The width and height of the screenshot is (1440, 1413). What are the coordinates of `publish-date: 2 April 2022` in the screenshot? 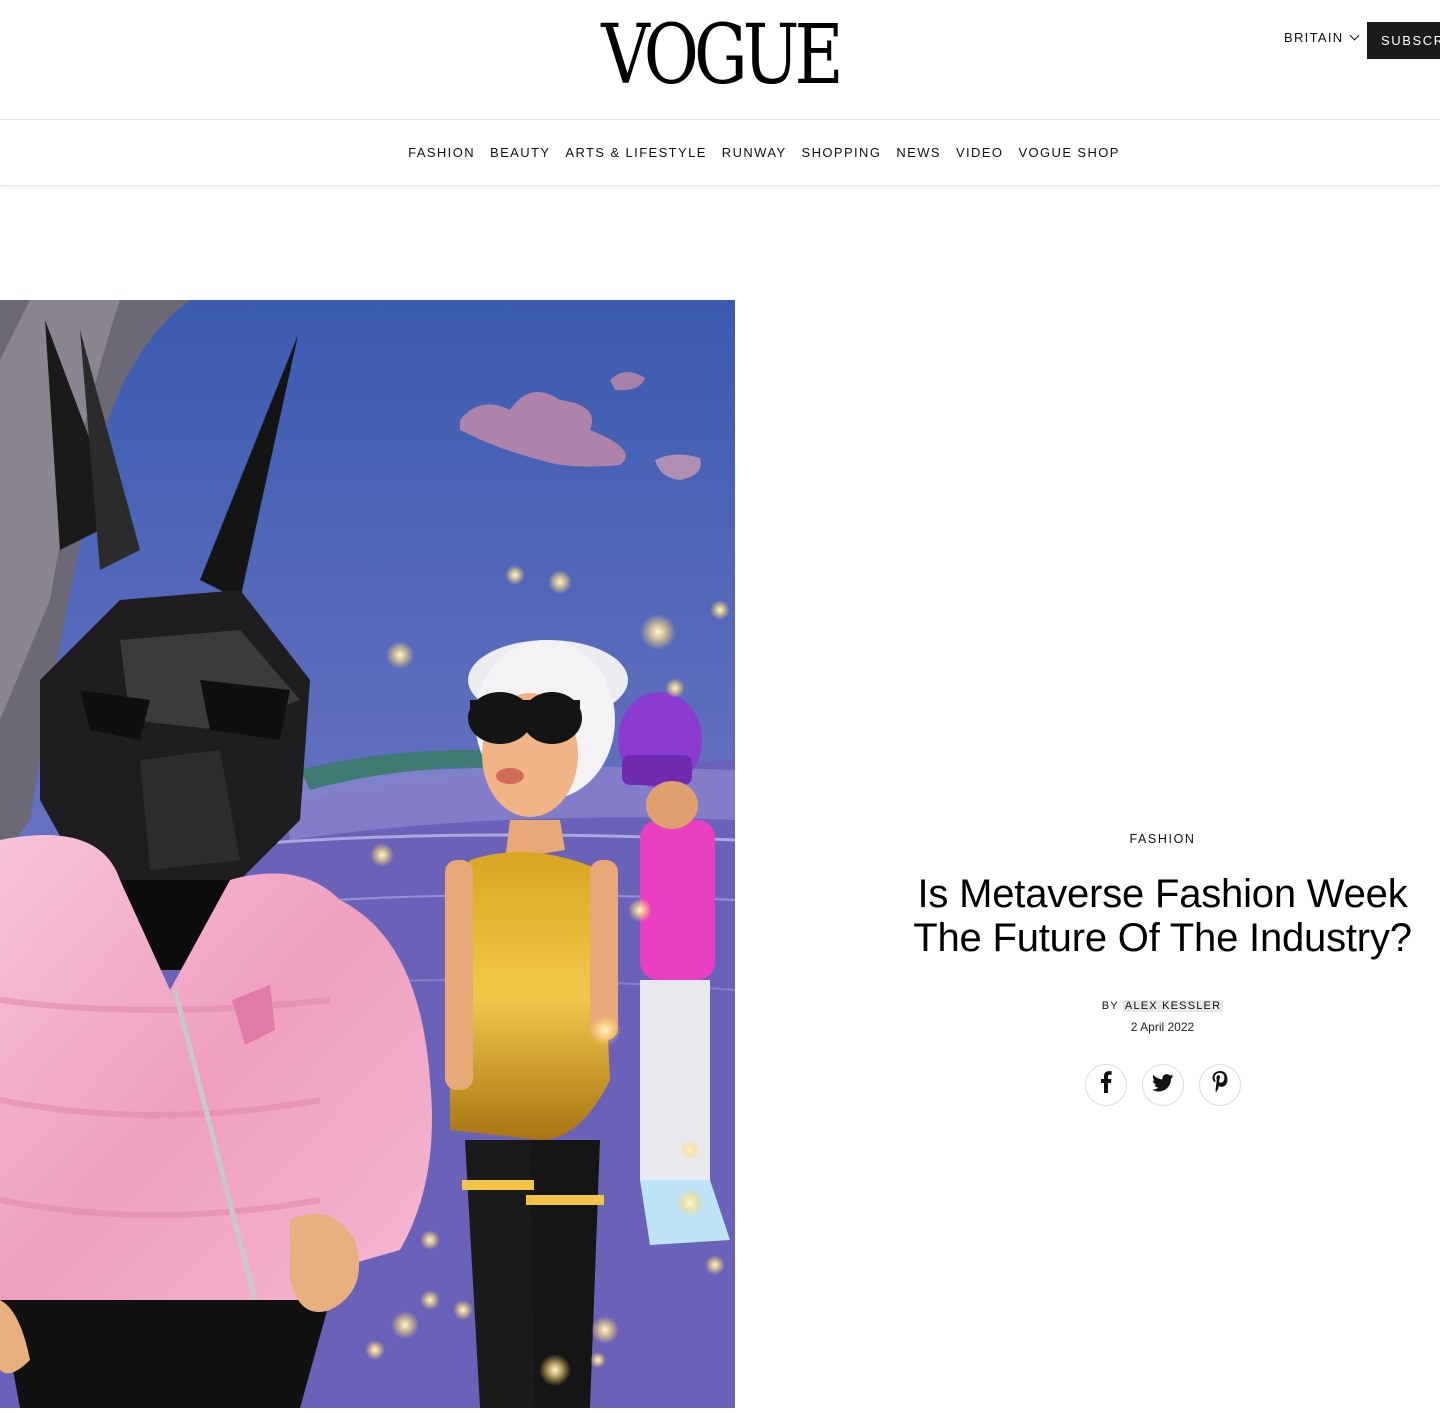 It's located at (1162, 1027).